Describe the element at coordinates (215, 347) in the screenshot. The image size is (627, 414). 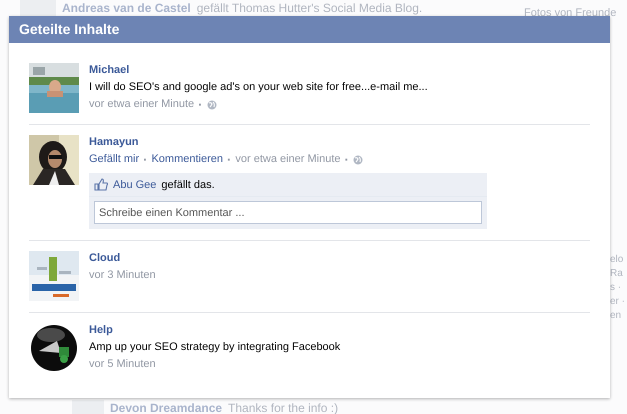
I see `post-text: Amp up your SEO strategy by integrating Facebook` at that location.